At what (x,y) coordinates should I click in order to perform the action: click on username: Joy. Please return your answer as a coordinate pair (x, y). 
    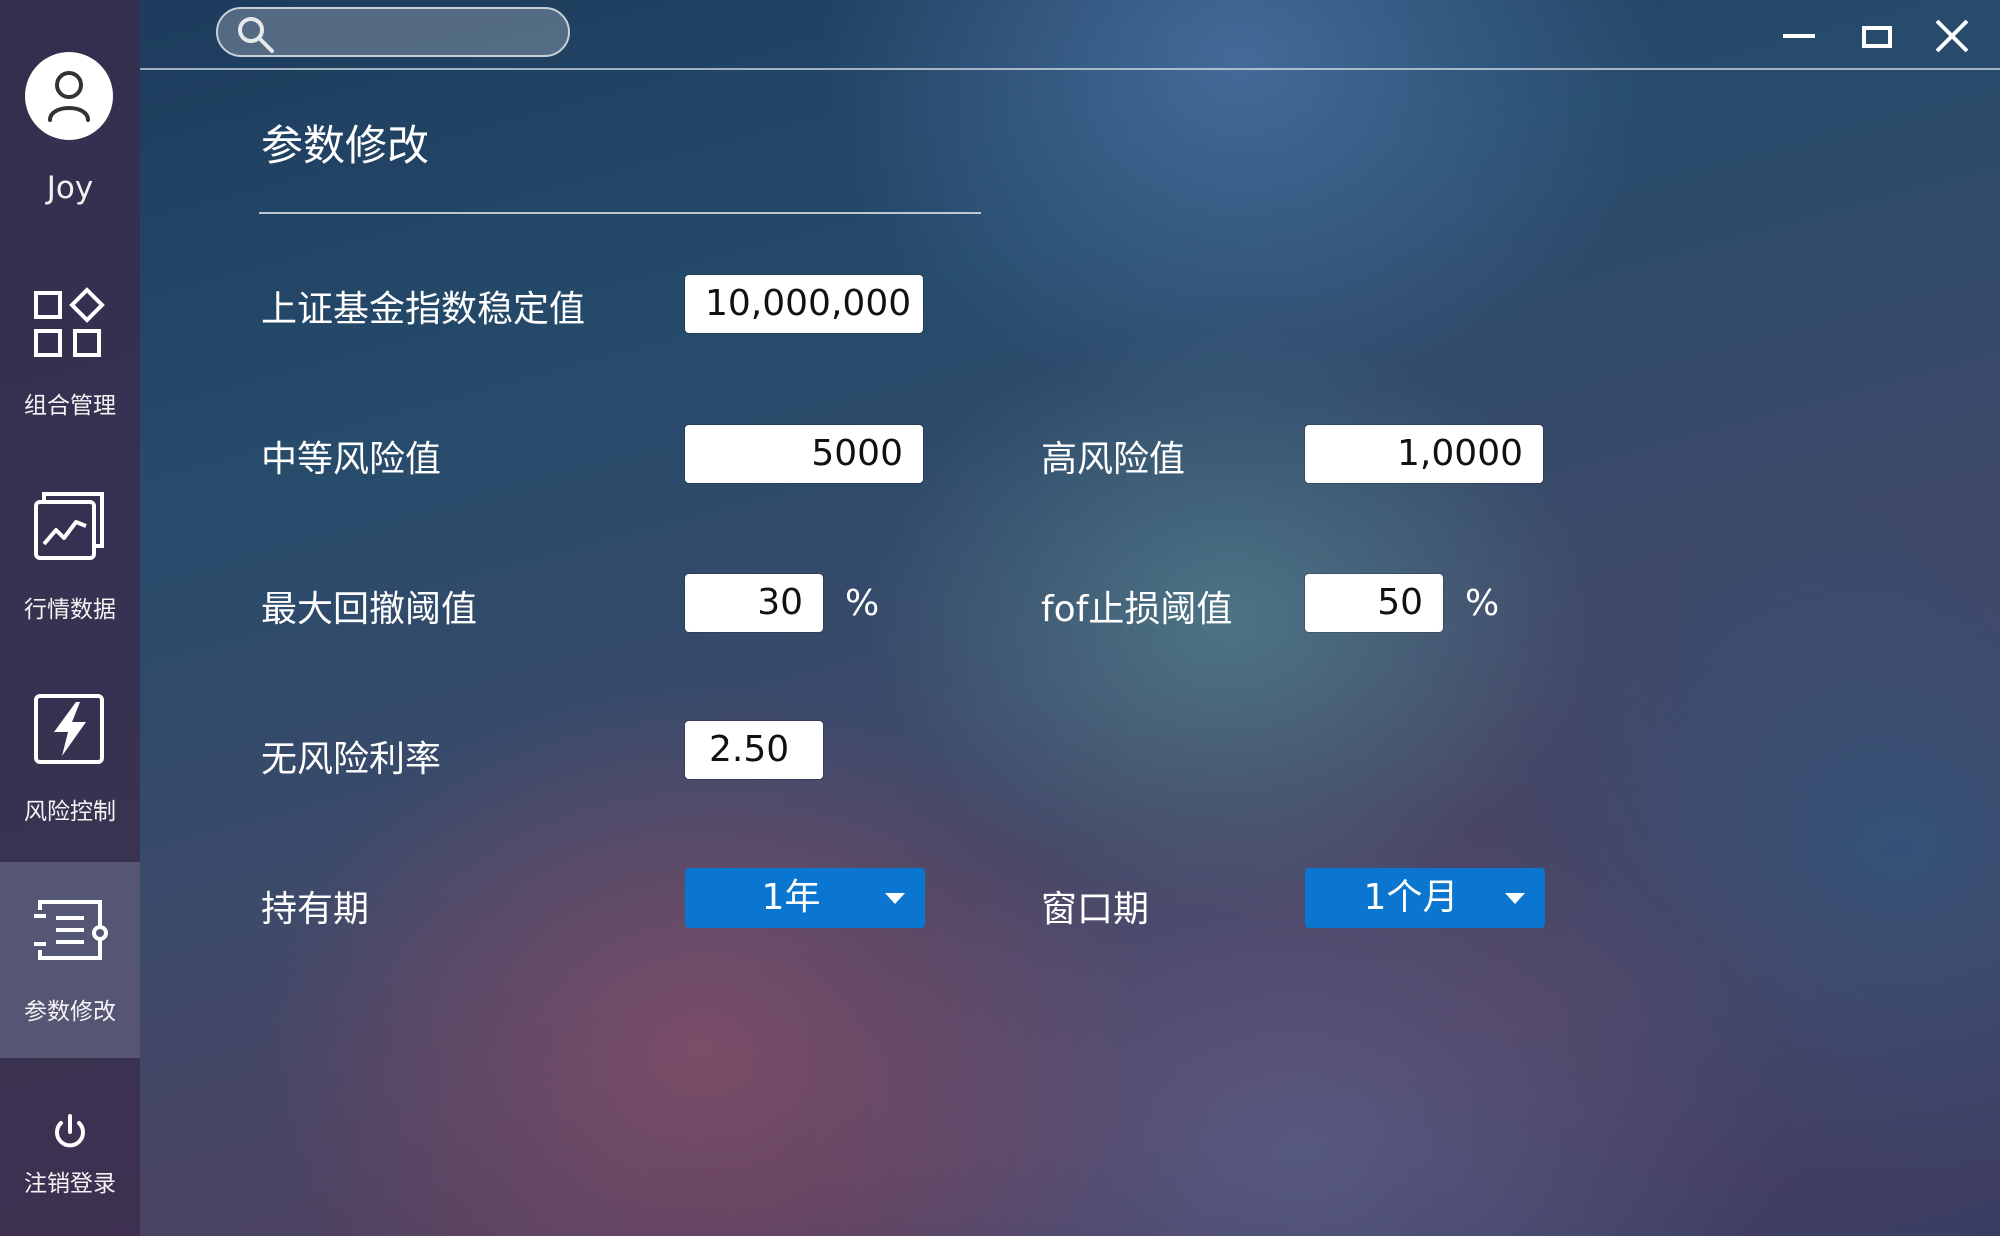
    Looking at the image, I should click on (70, 188).